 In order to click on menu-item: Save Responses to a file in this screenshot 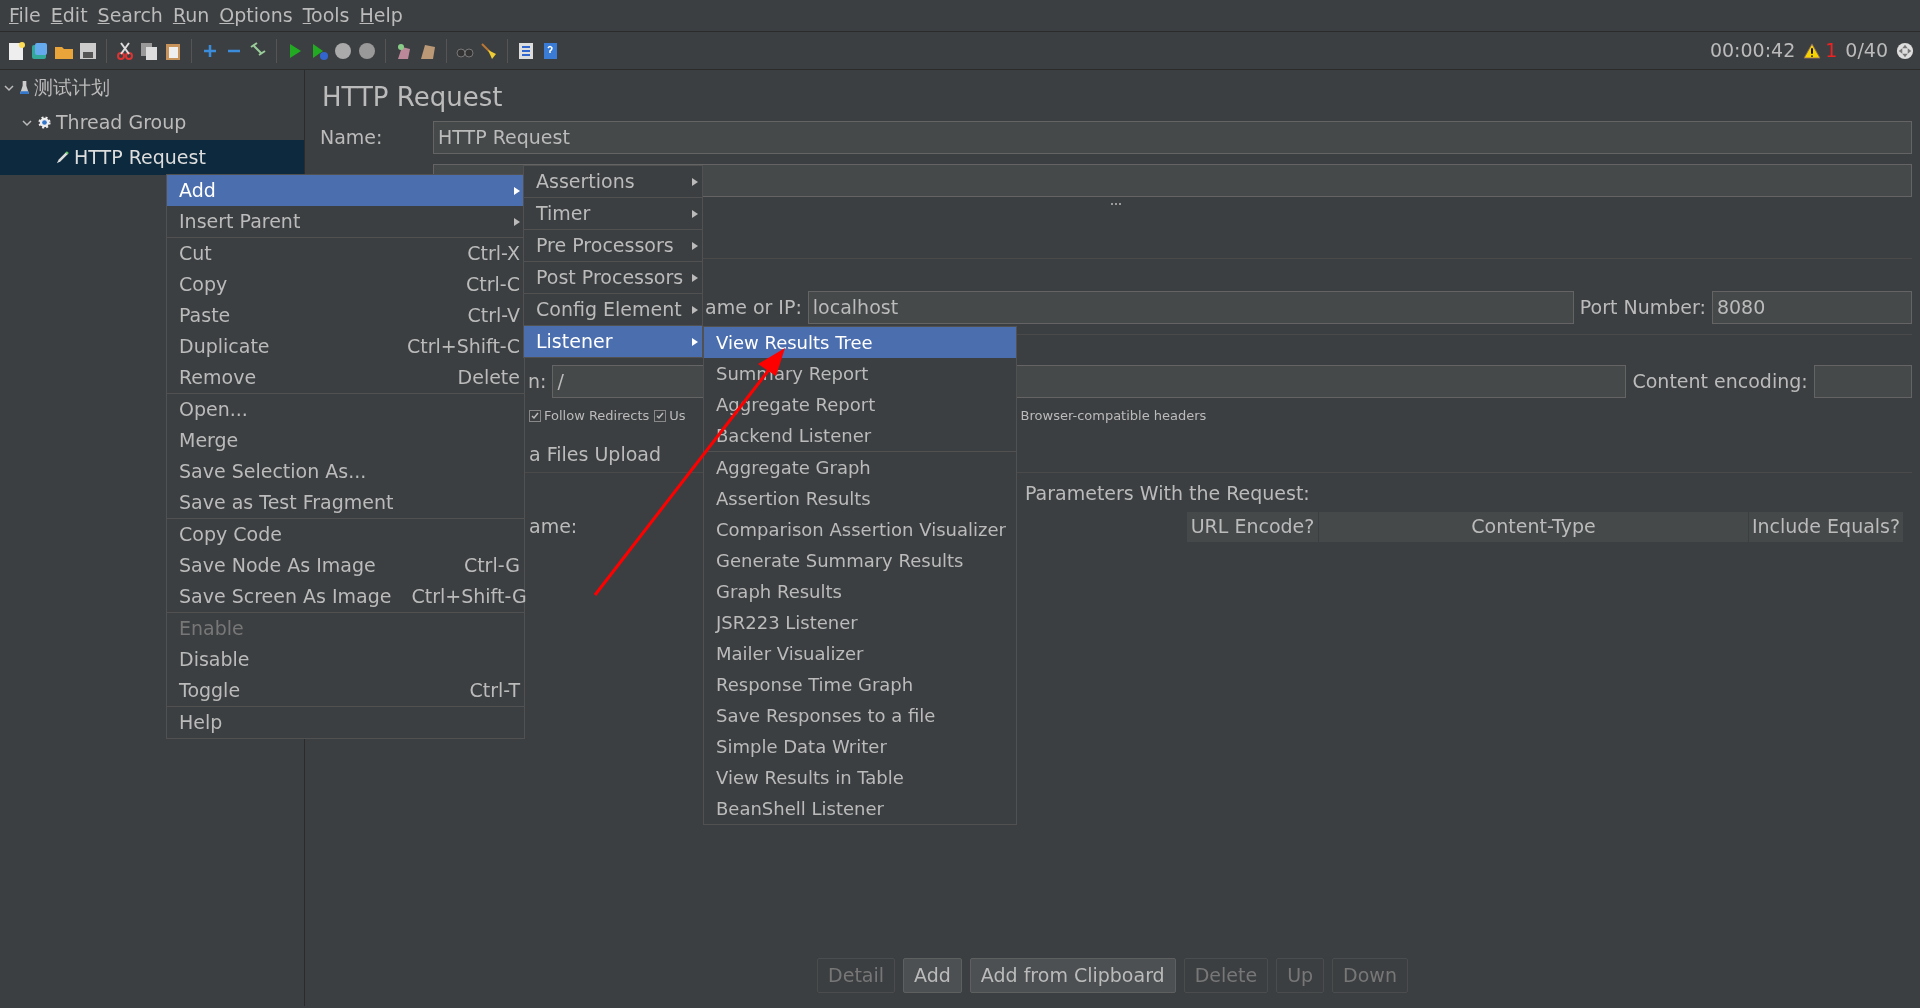, I will do `click(860, 715)`.